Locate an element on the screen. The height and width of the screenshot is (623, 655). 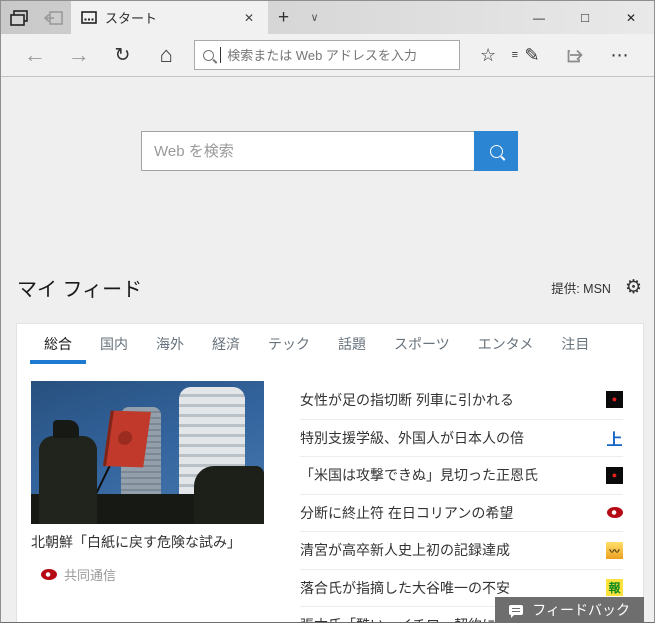
share-icon is located at coordinates (575, 56).